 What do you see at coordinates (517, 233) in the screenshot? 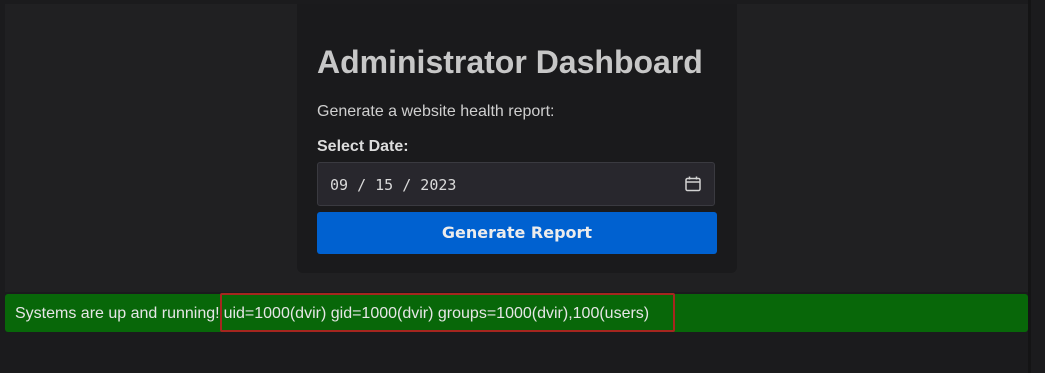
I see `generate-report-button: Generate Report` at bounding box center [517, 233].